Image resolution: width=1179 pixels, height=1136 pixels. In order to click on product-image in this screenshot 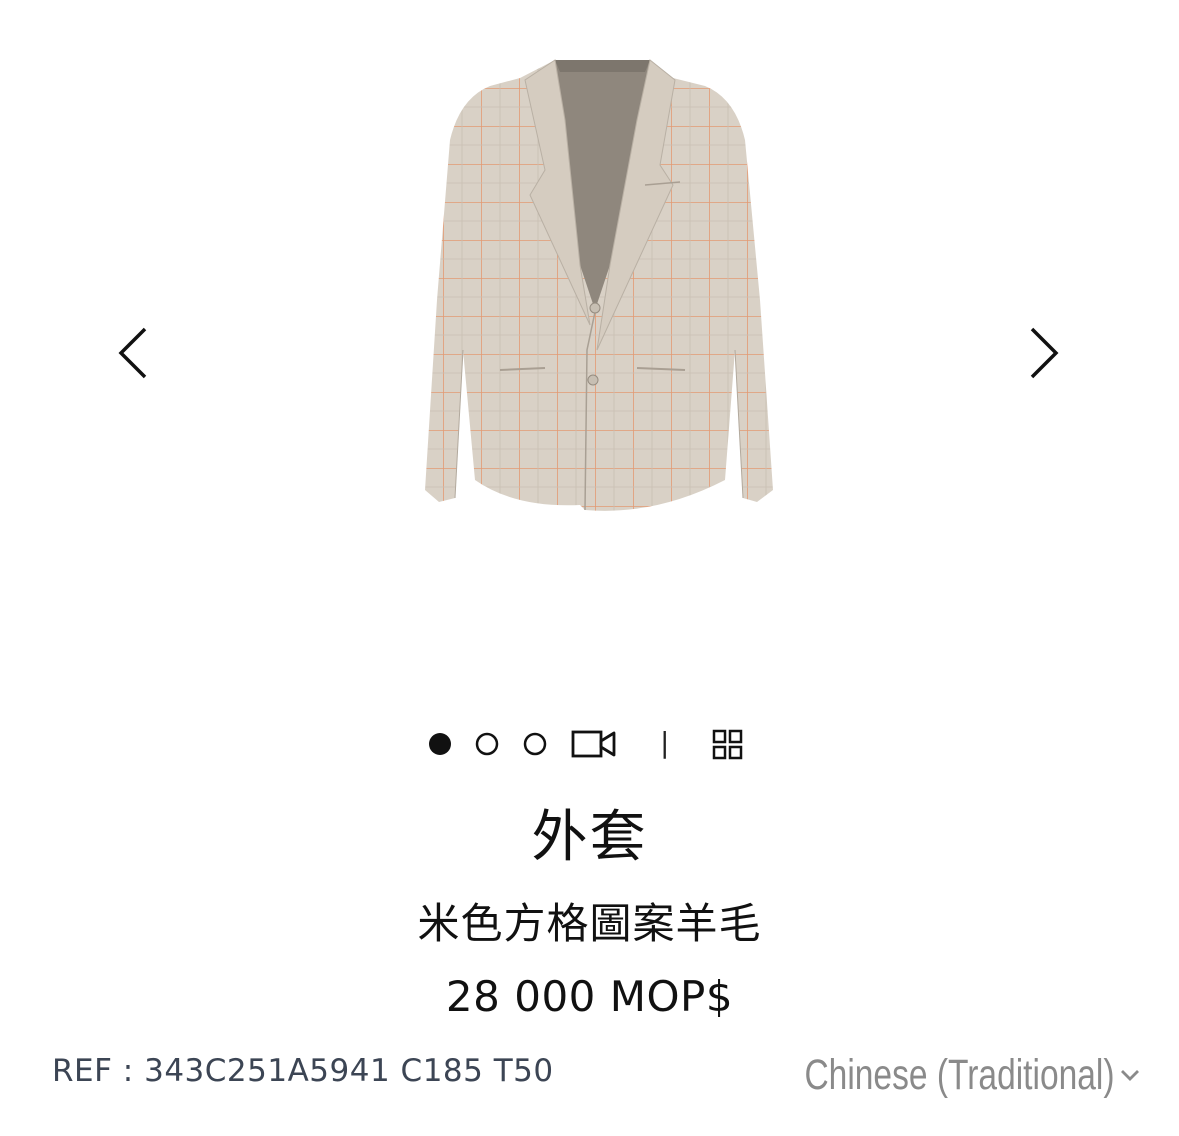, I will do `click(599, 285)`.